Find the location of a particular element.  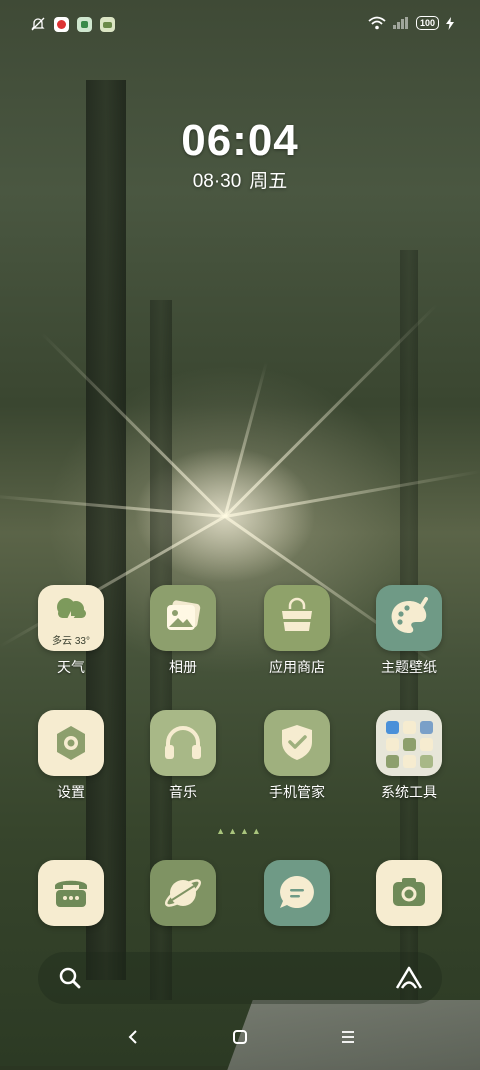

app-security: 手机管家 is located at coordinates (297, 756).